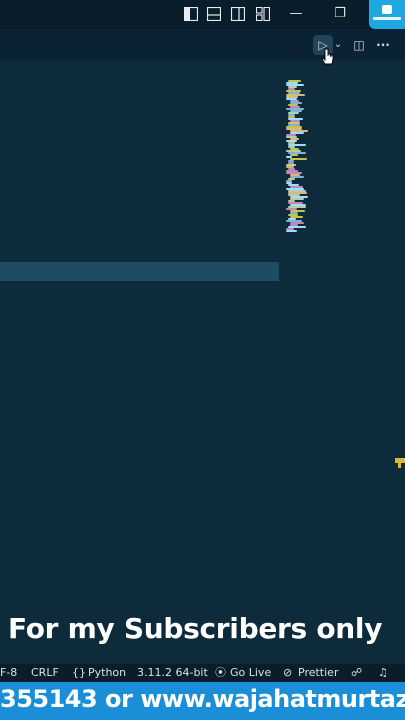 The image size is (405, 720). I want to click on promo-banner-text: 355143 or www.wajahatmurtaza, so click(202, 699).